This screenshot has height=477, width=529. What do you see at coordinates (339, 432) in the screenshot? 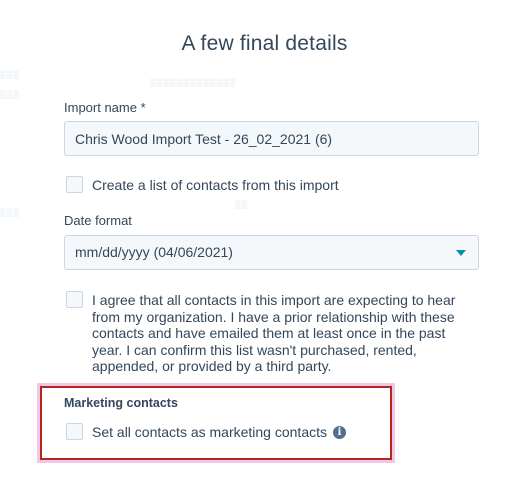
I see `info-icon: i` at bounding box center [339, 432].